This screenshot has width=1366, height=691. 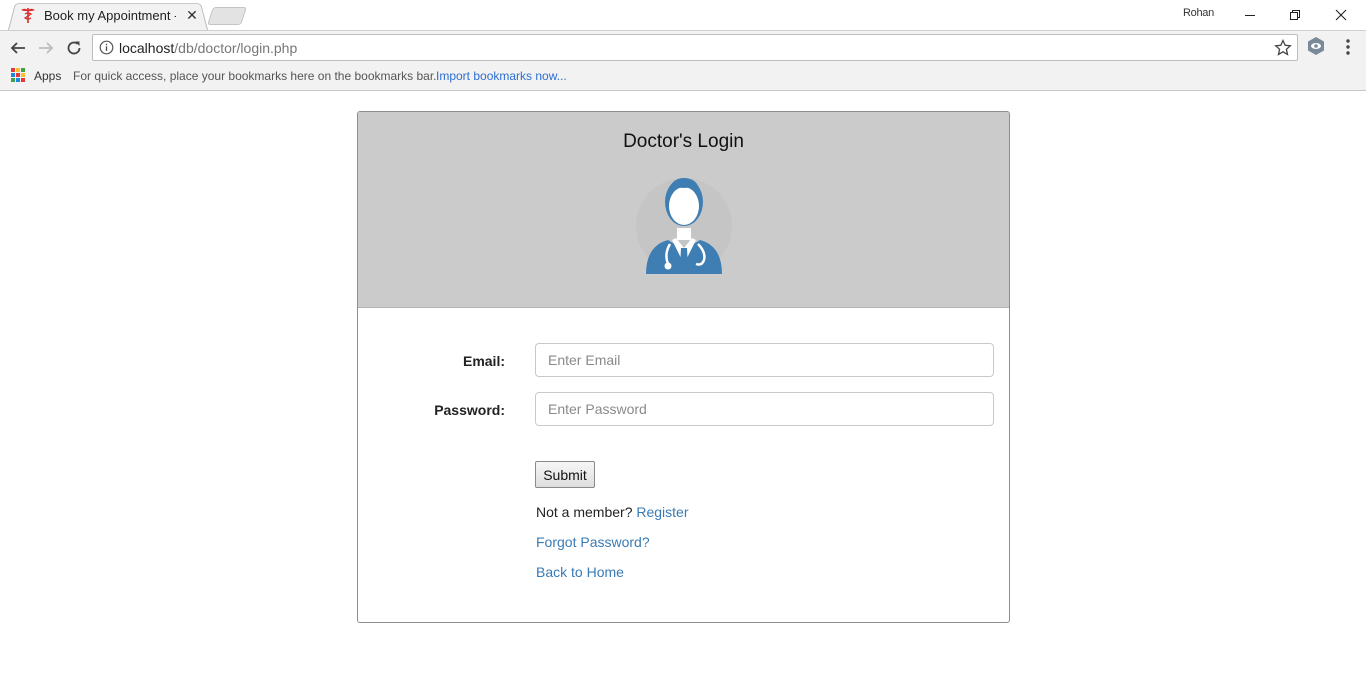 I want to click on arrow-right-icon, so click(x=46, y=48).